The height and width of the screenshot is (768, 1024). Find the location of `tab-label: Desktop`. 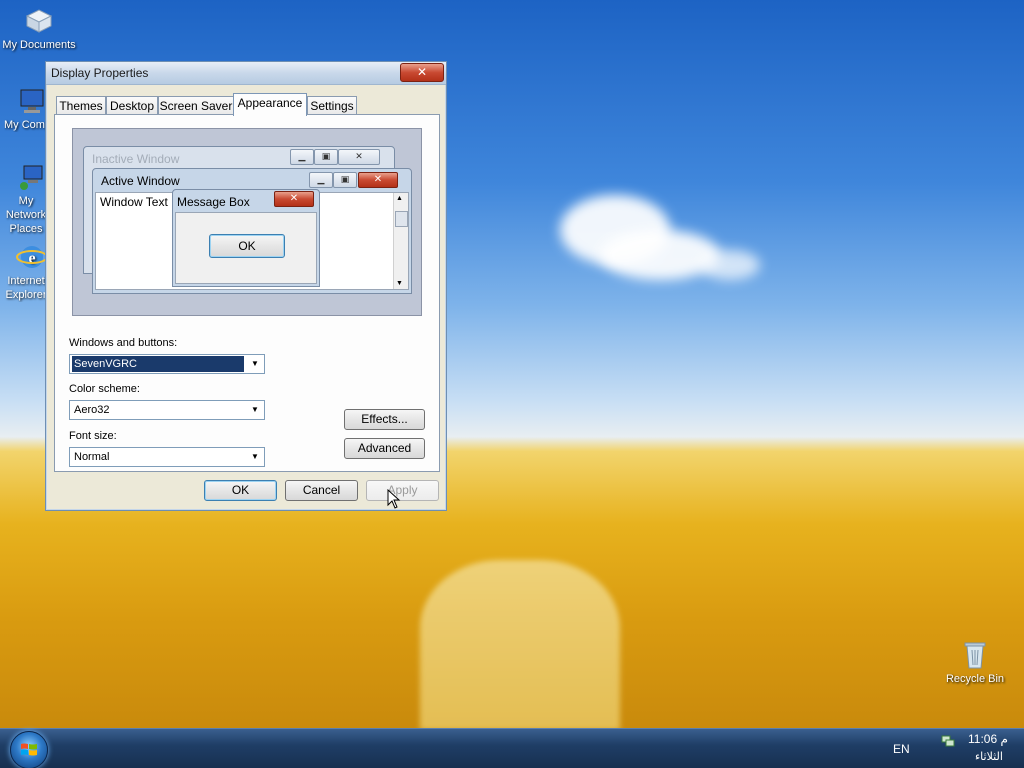

tab-label: Desktop is located at coordinates (132, 106).